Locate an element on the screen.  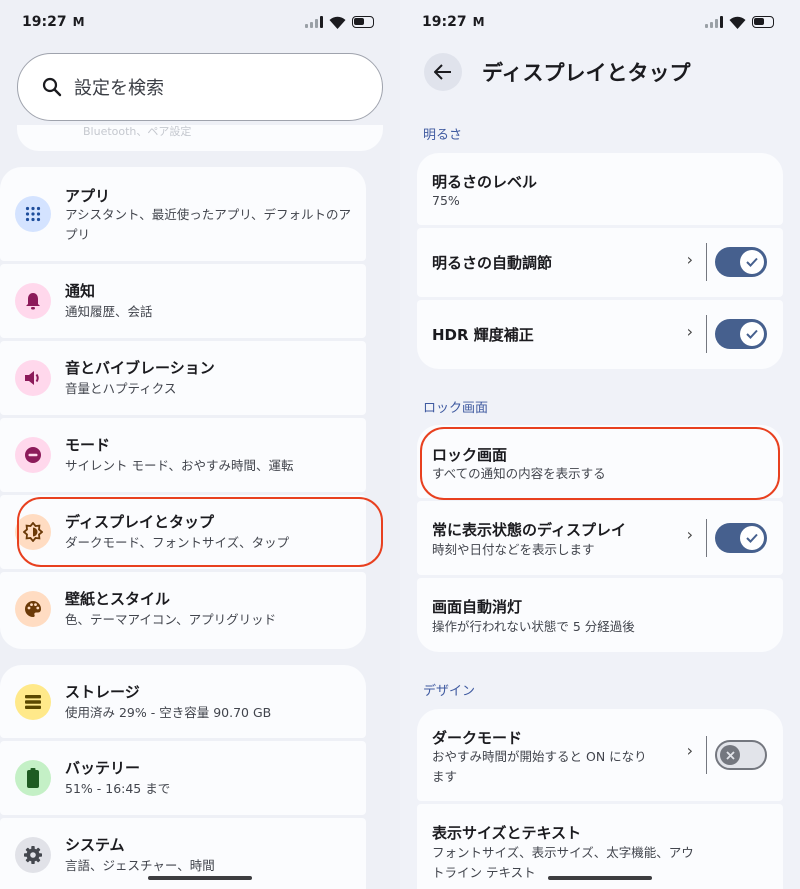
settings-item-modes: モード サイレント モード、おやすみ時間、運転 is located at coordinates (183, 455).